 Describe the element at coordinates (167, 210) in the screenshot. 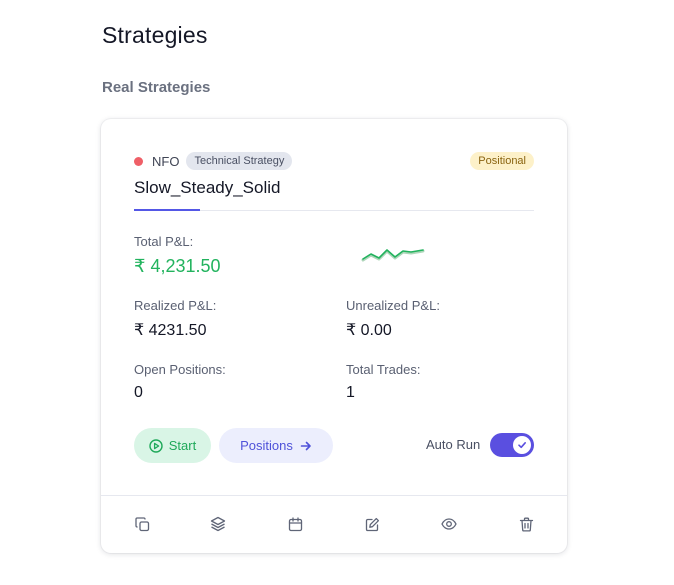

I see `name-underline` at that location.